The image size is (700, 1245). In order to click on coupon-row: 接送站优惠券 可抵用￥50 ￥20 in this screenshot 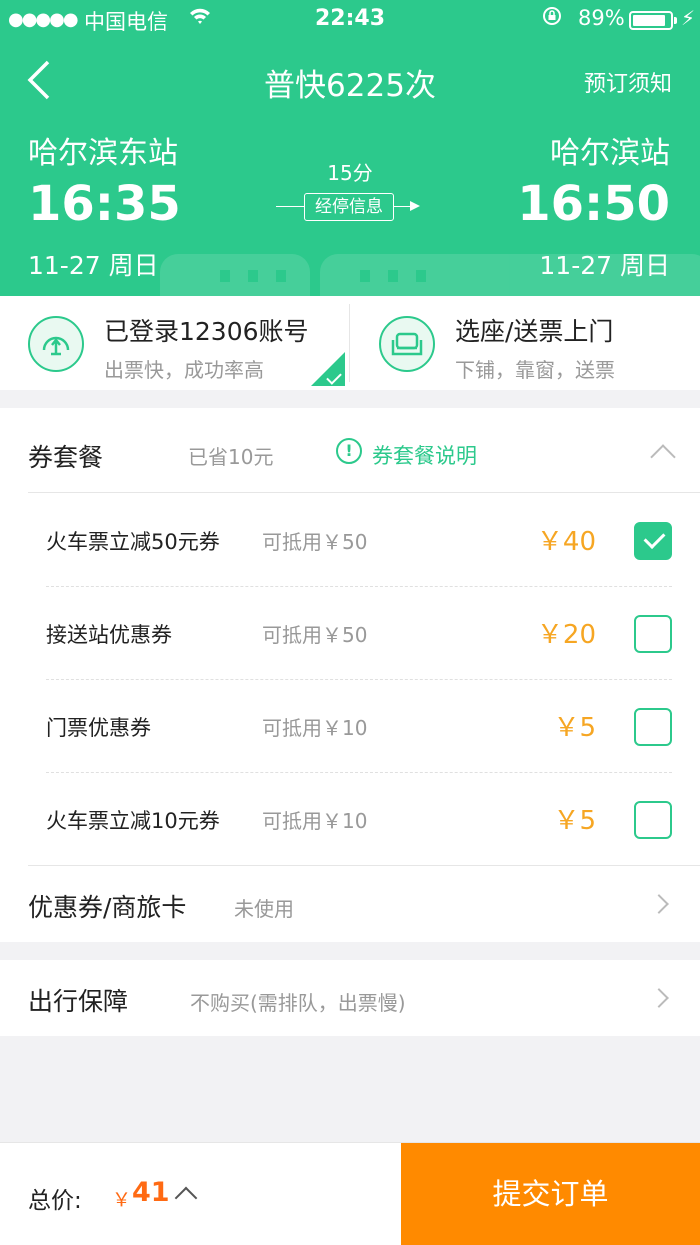, I will do `click(359, 633)`.